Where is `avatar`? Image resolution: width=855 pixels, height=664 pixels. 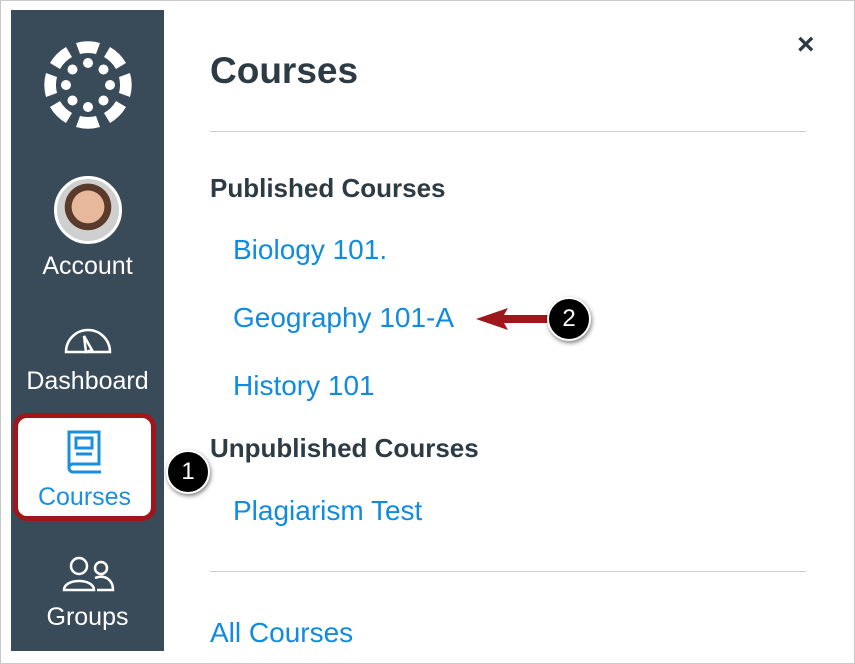 avatar is located at coordinates (87, 210).